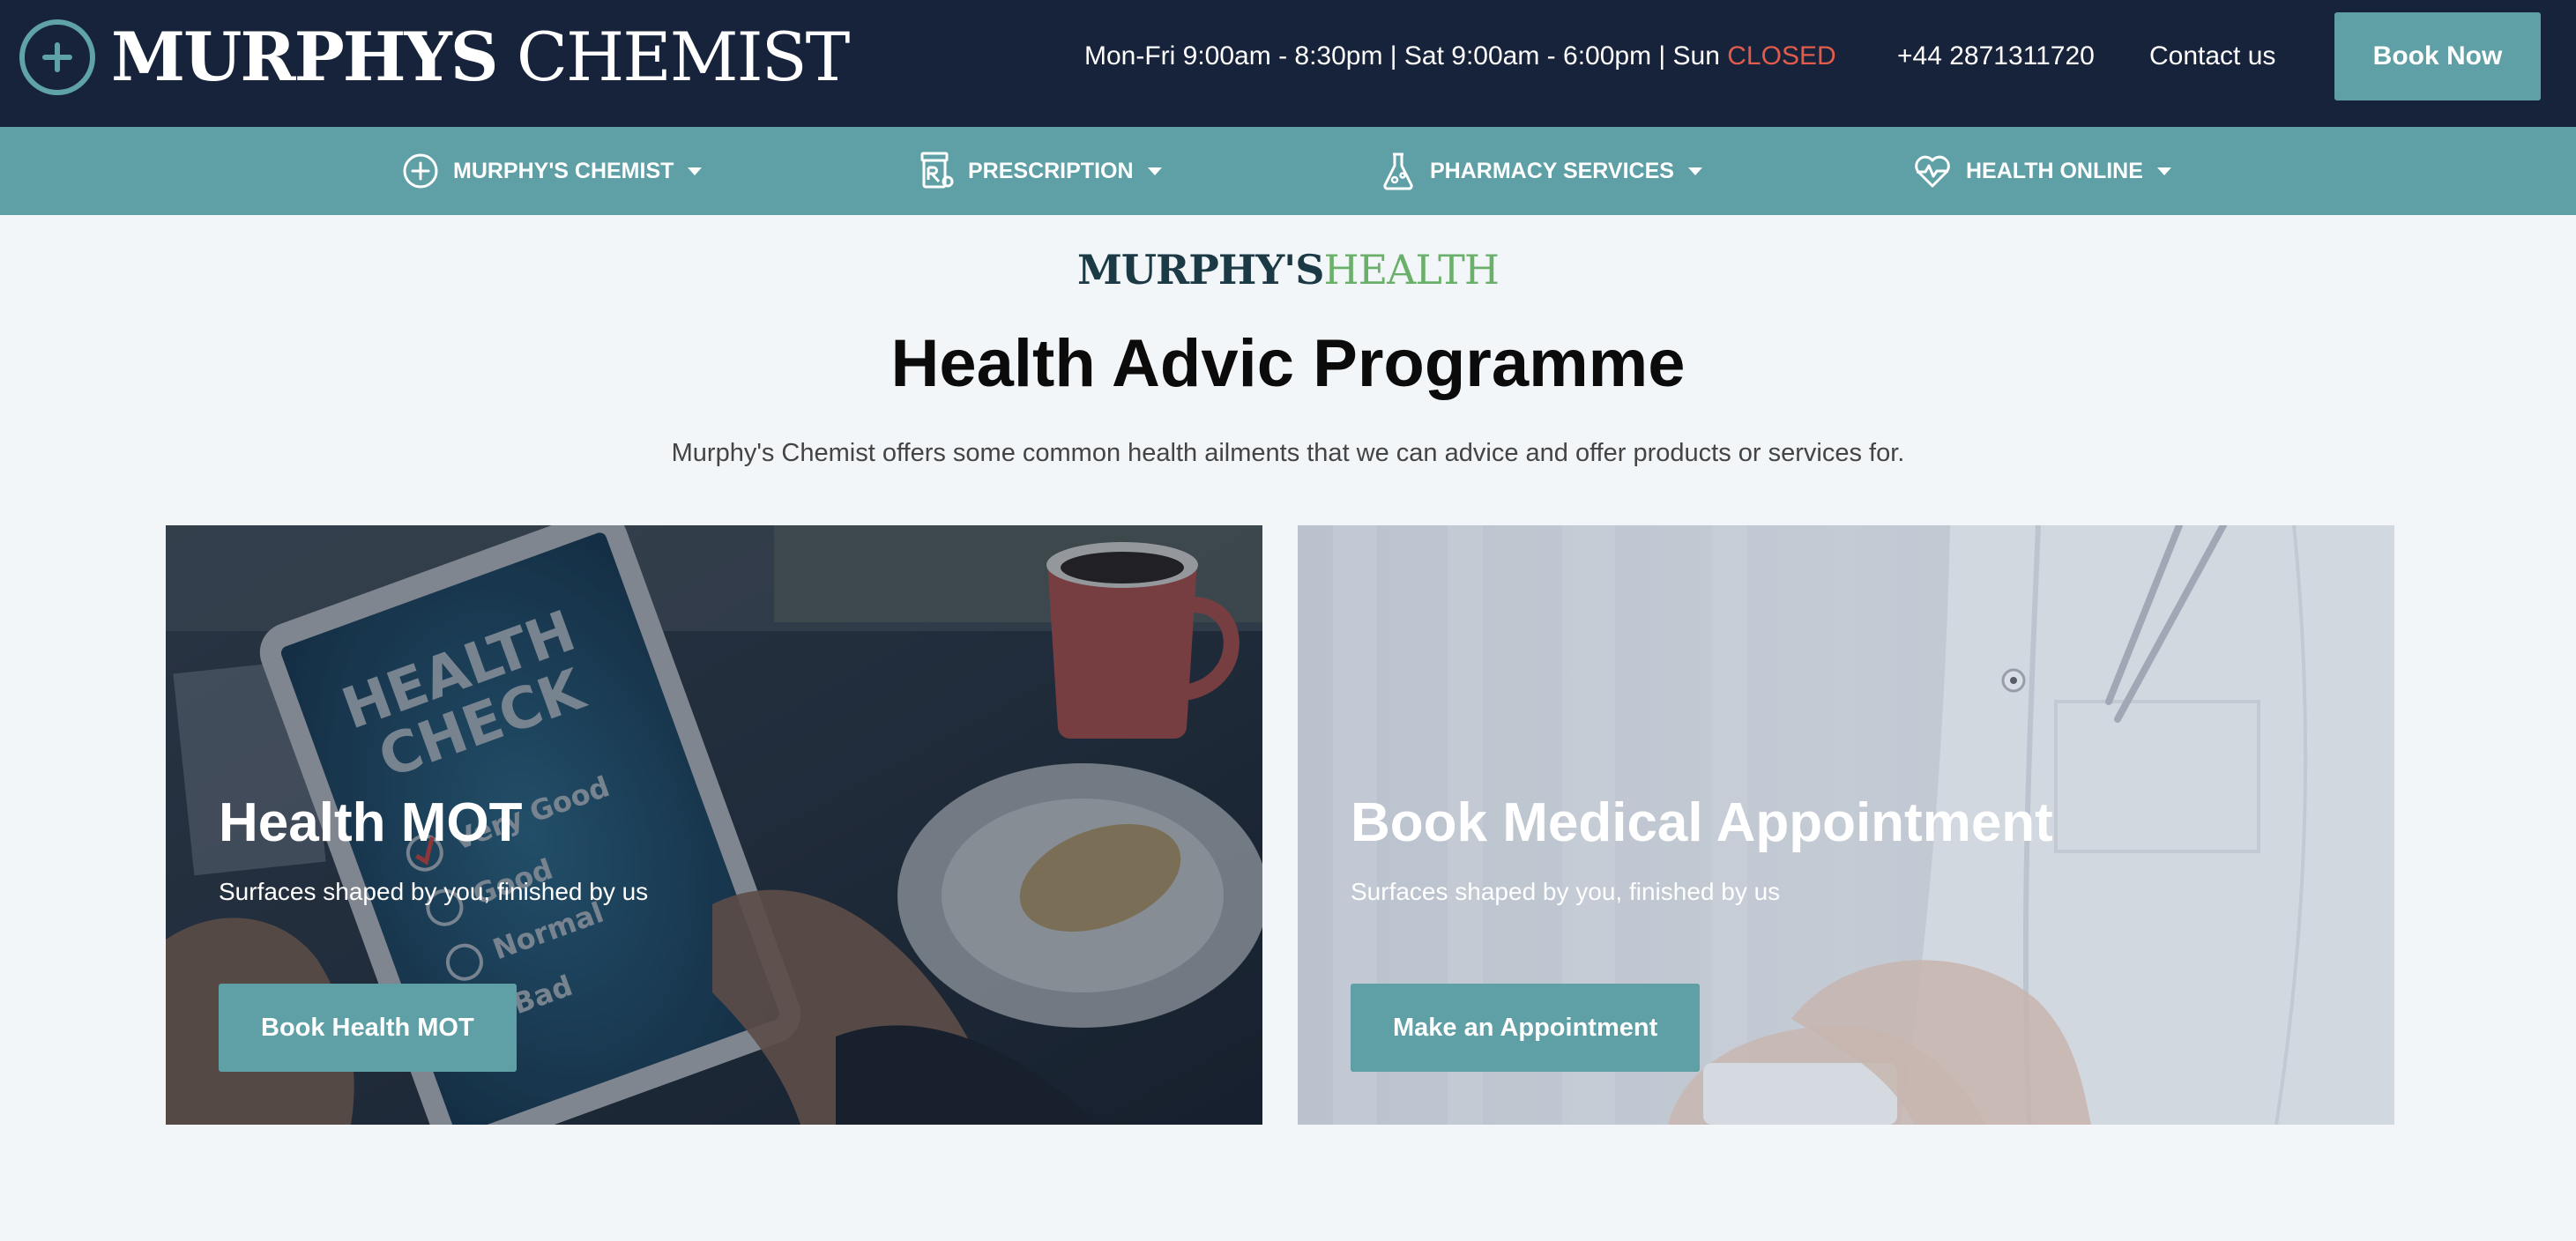 The image size is (2576, 1241). What do you see at coordinates (563, 170) in the screenshot?
I see `nav-label-murphys-chemist: MURPHY'S CHEMIST` at bounding box center [563, 170].